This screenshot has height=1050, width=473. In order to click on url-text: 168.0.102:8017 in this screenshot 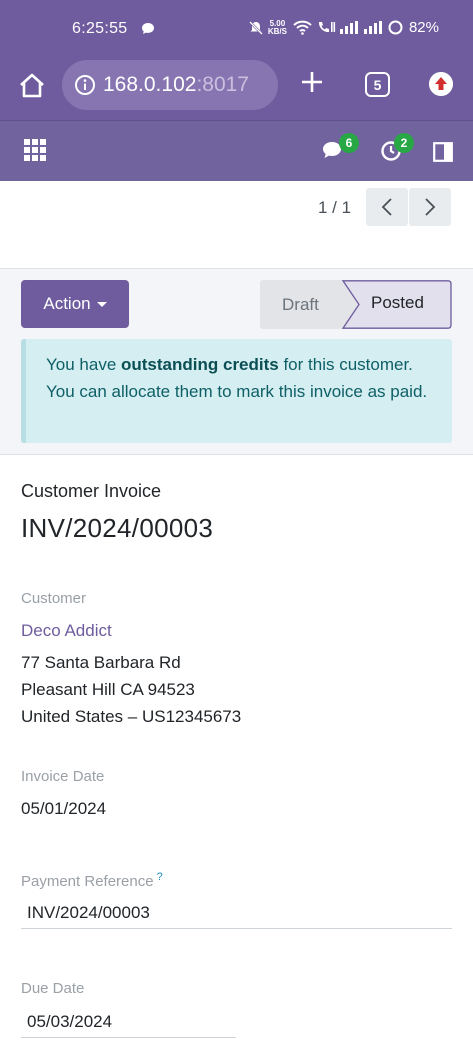, I will do `click(176, 85)`.